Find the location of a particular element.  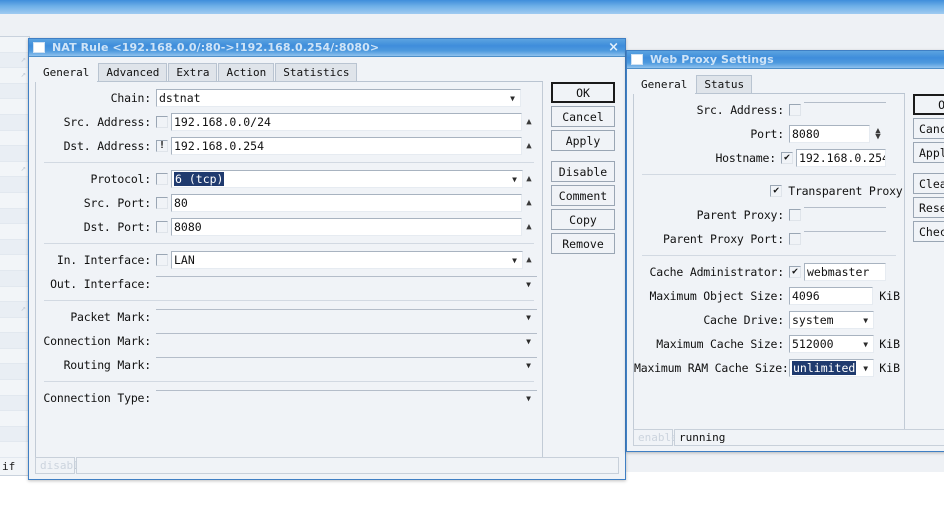

proxy-src-address-checkbox is located at coordinates (795, 110).